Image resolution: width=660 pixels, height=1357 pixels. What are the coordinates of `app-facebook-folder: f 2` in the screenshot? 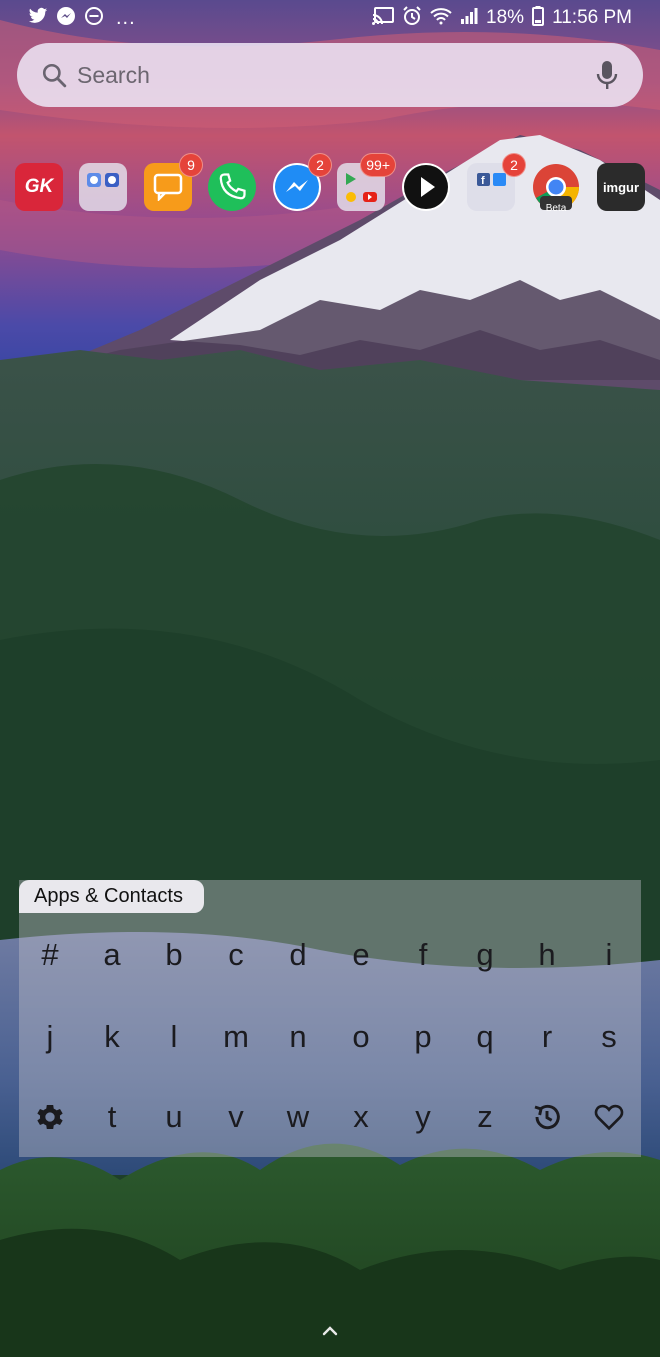 It's located at (496, 182).